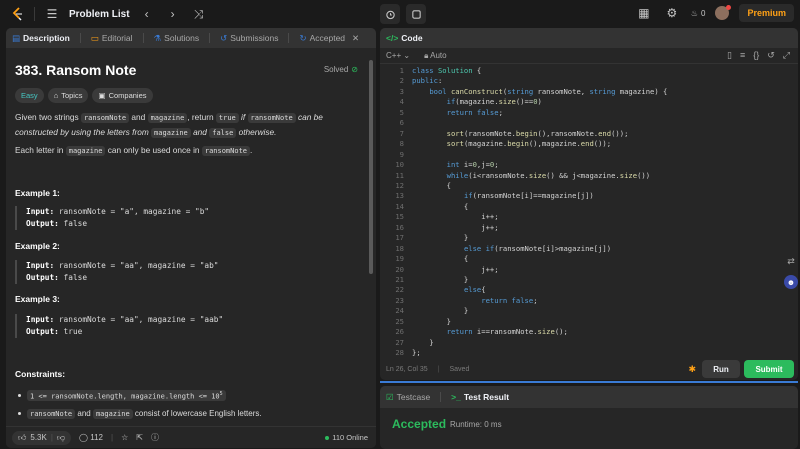  What do you see at coordinates (401, 144) in the screenshot?
I see `line-number: 8` at bounding box center [401, 144].